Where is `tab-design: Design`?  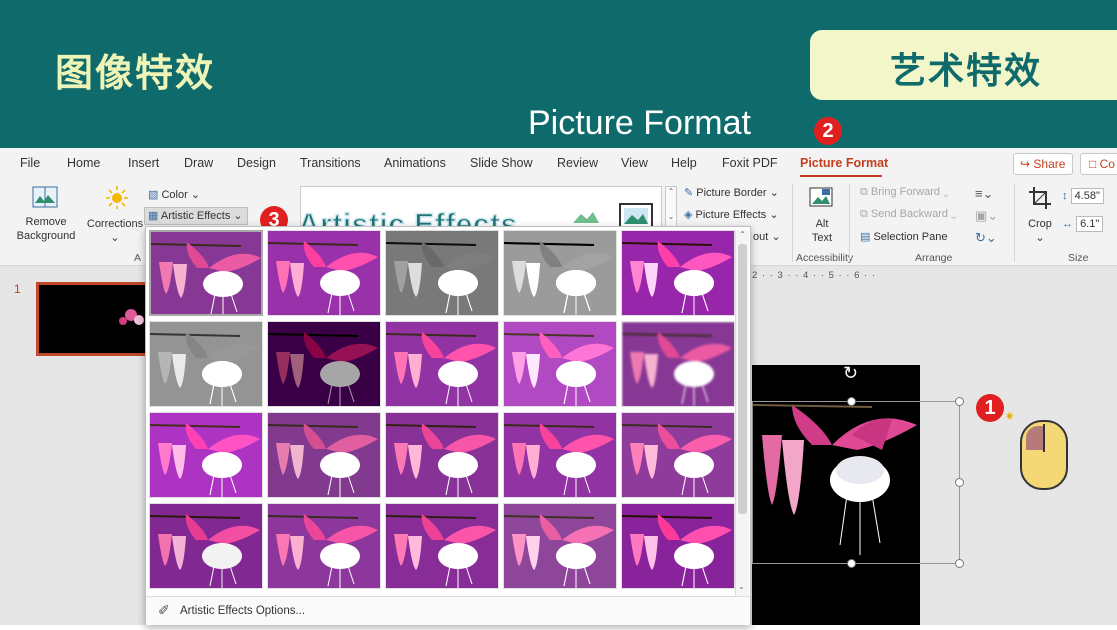
tab-design: Design is located at coordinates (256, 163).